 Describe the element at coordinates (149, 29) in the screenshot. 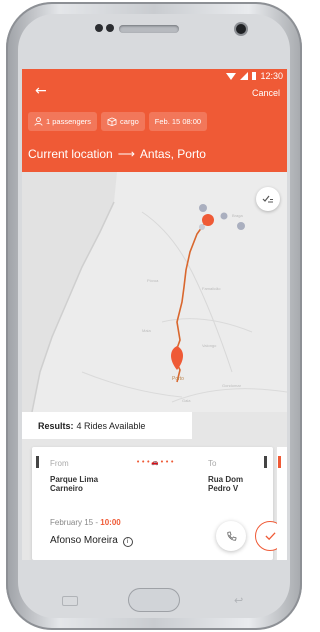

I see `earpiece-speaker` at that location.